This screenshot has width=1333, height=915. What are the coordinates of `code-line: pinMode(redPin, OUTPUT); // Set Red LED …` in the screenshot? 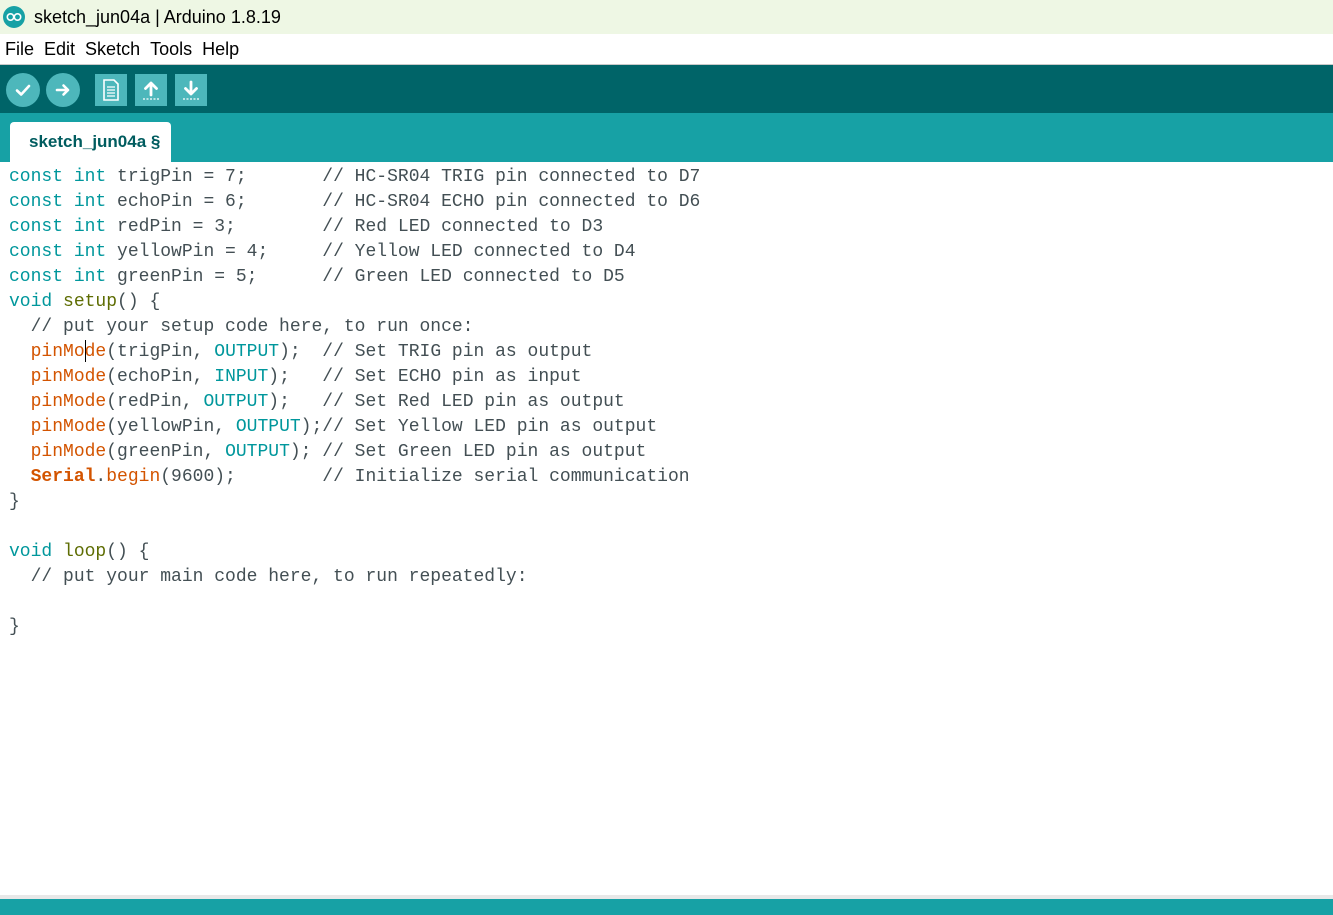 It's located at (354, 402).